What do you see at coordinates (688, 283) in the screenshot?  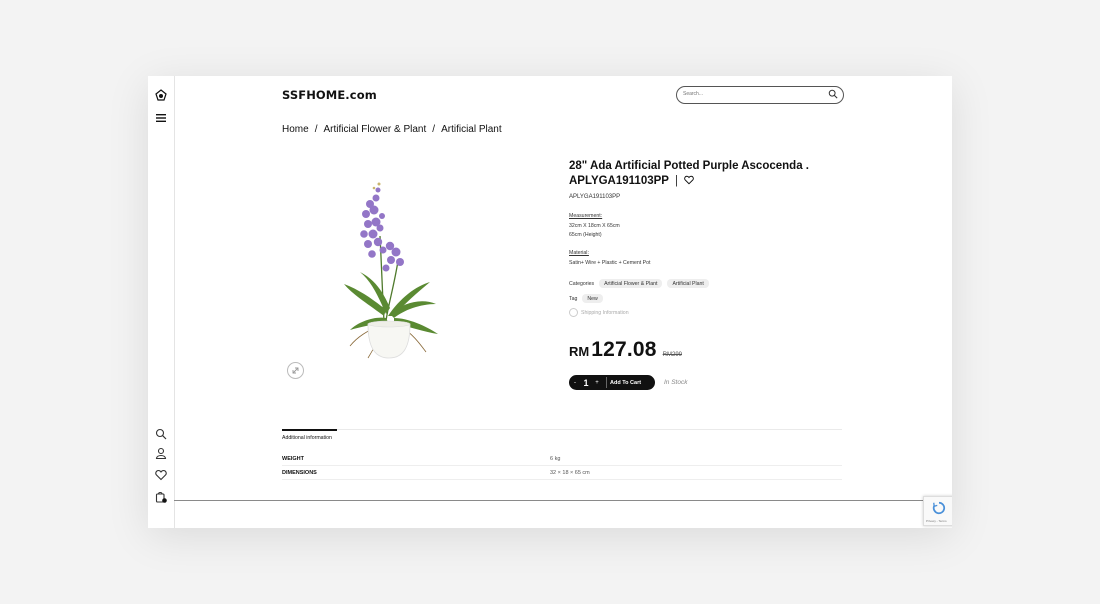 I see `category-pill: Artificial Plant` at bounding box center [688, 283].